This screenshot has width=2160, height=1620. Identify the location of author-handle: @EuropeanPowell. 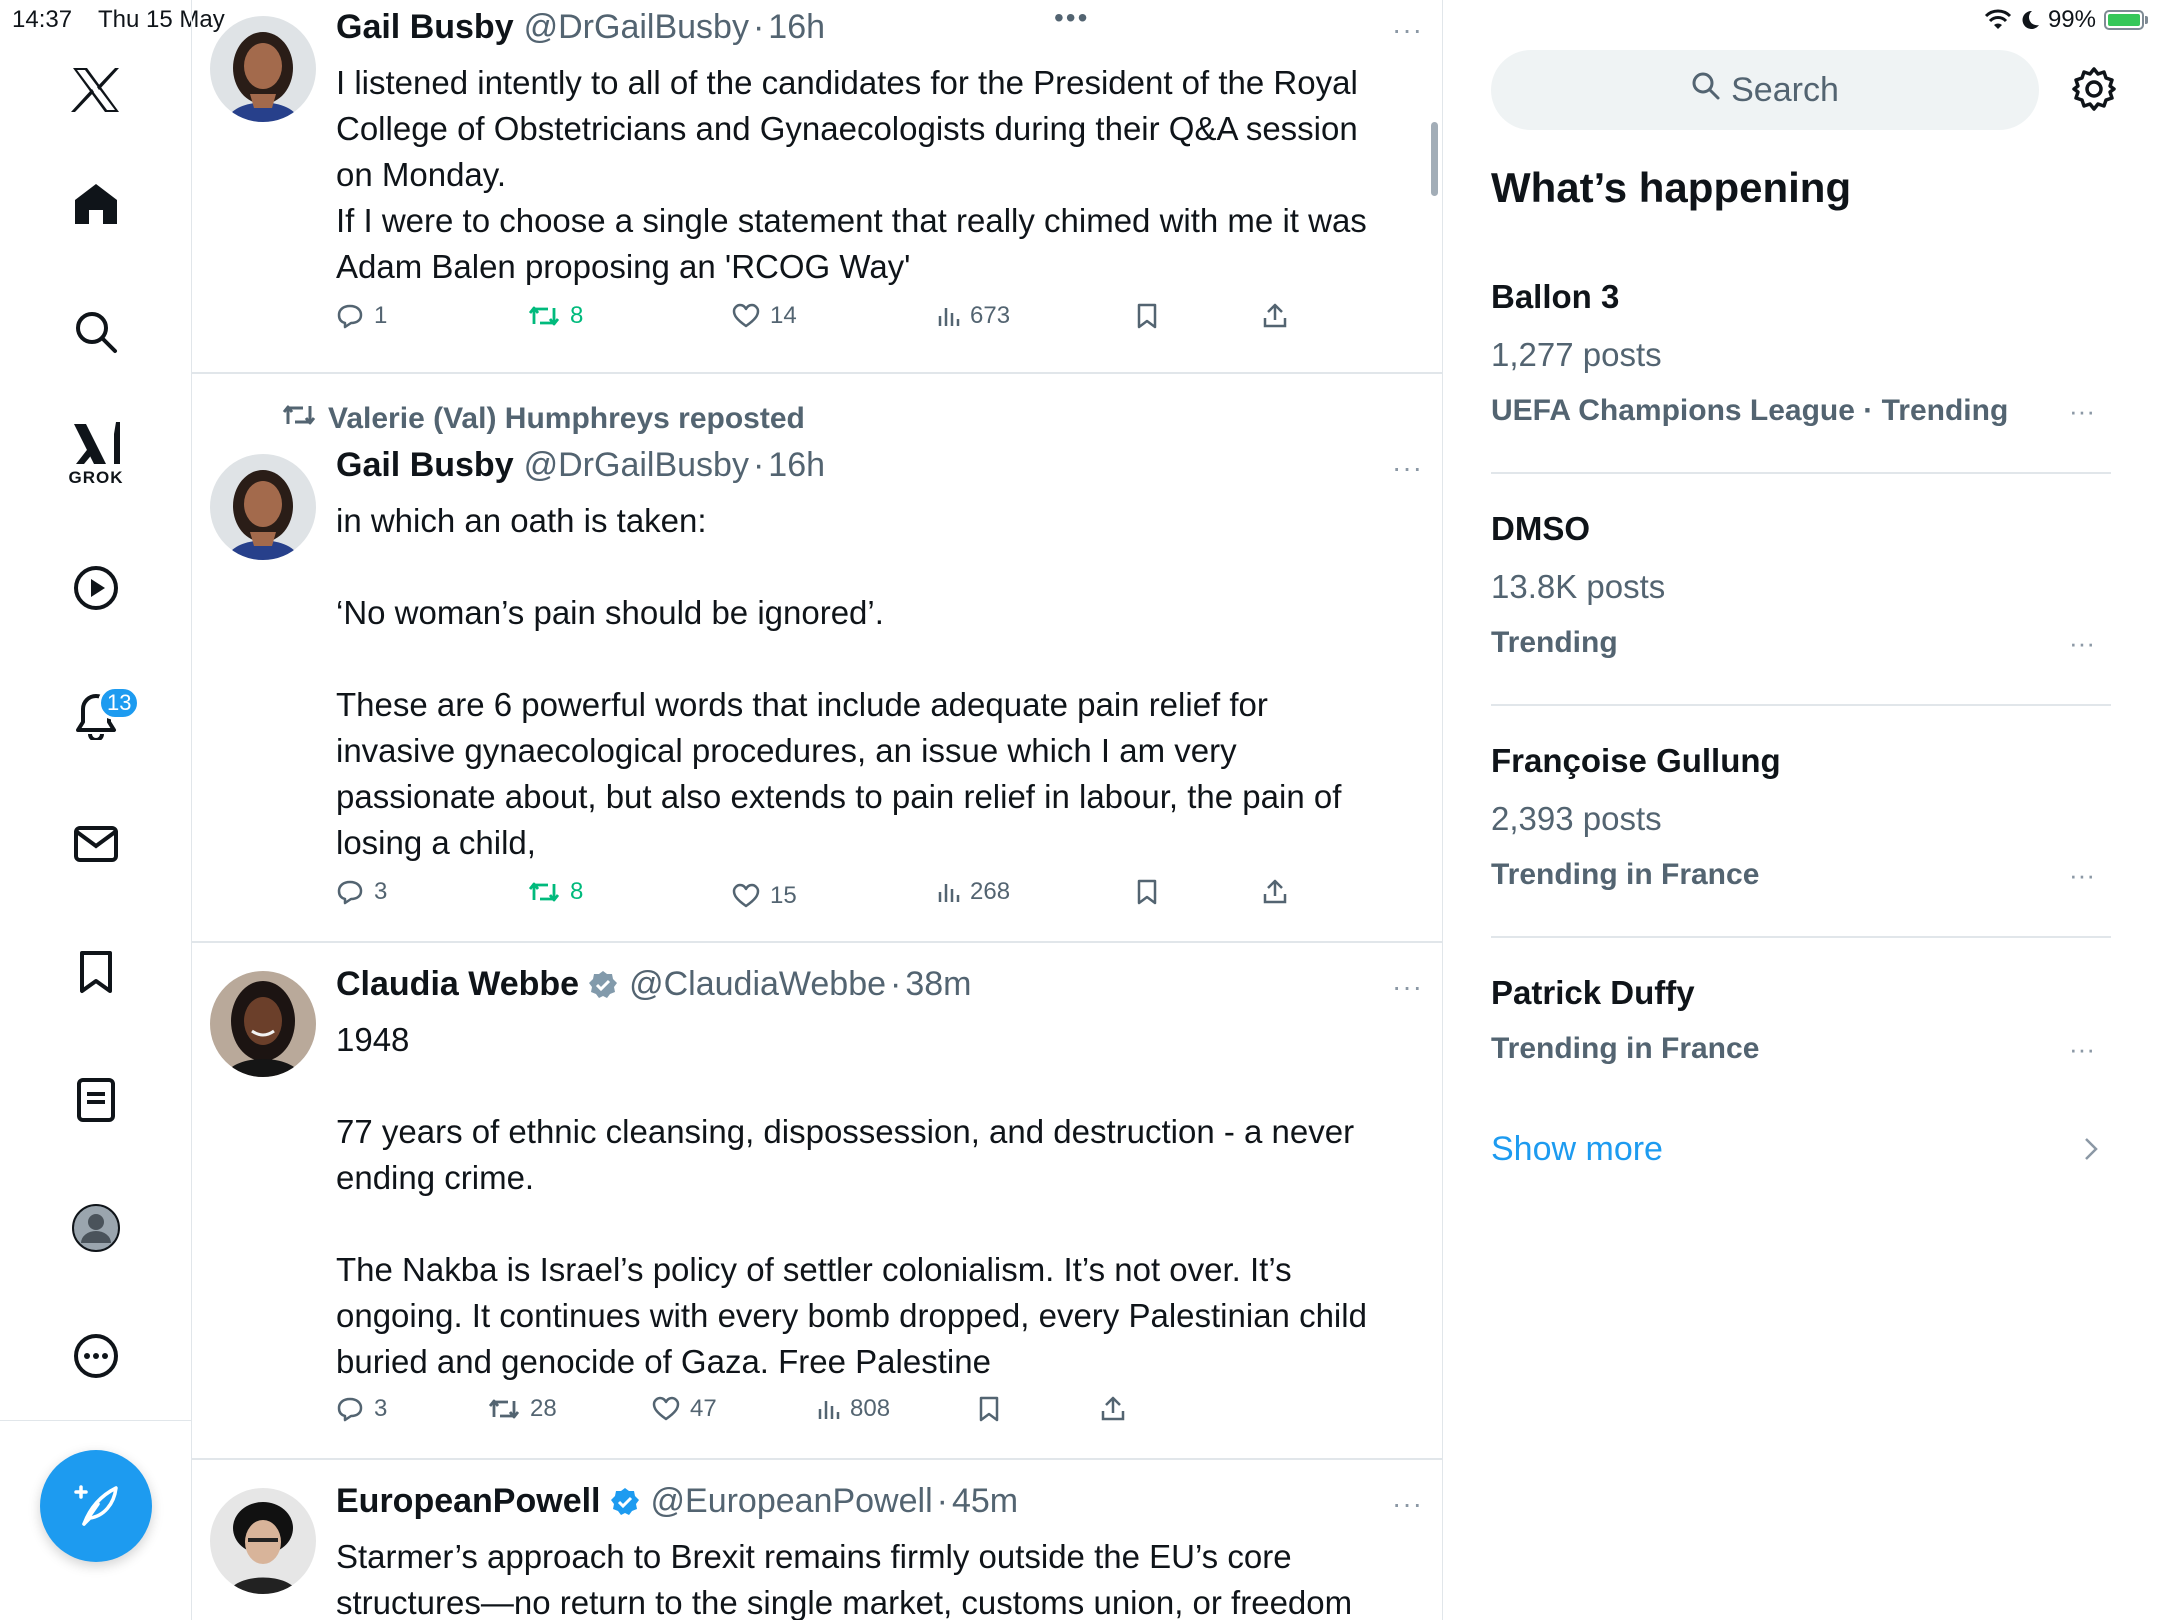
(792, 1501).